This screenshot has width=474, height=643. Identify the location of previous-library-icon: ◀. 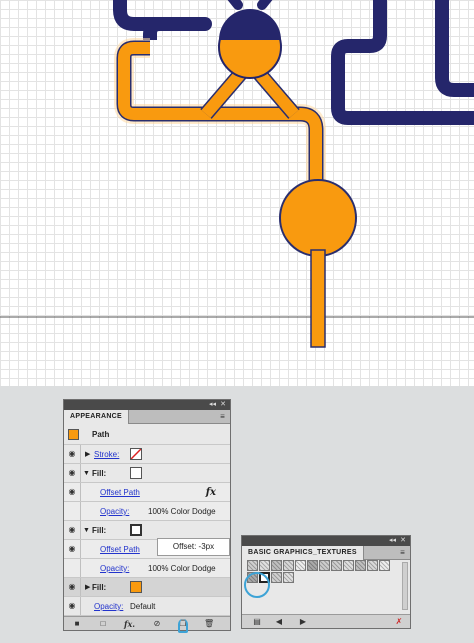
(279, 622).